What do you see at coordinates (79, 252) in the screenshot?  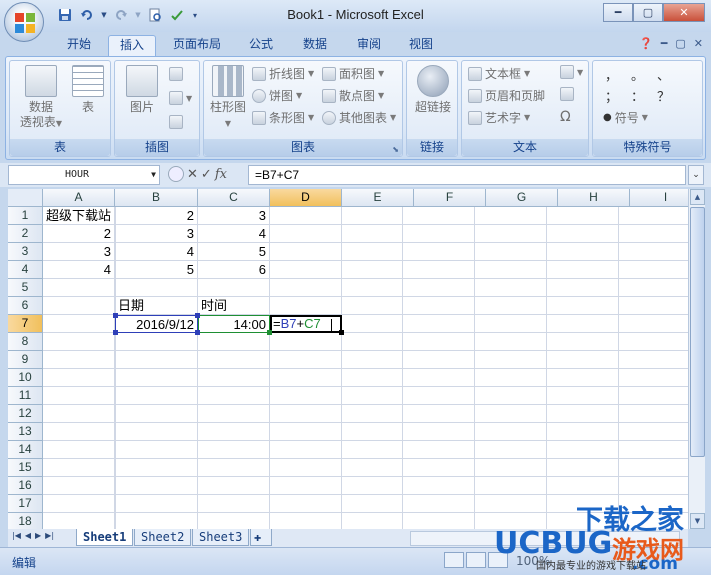 I see `cell-a3: 3` at bounding box center [79, 252].